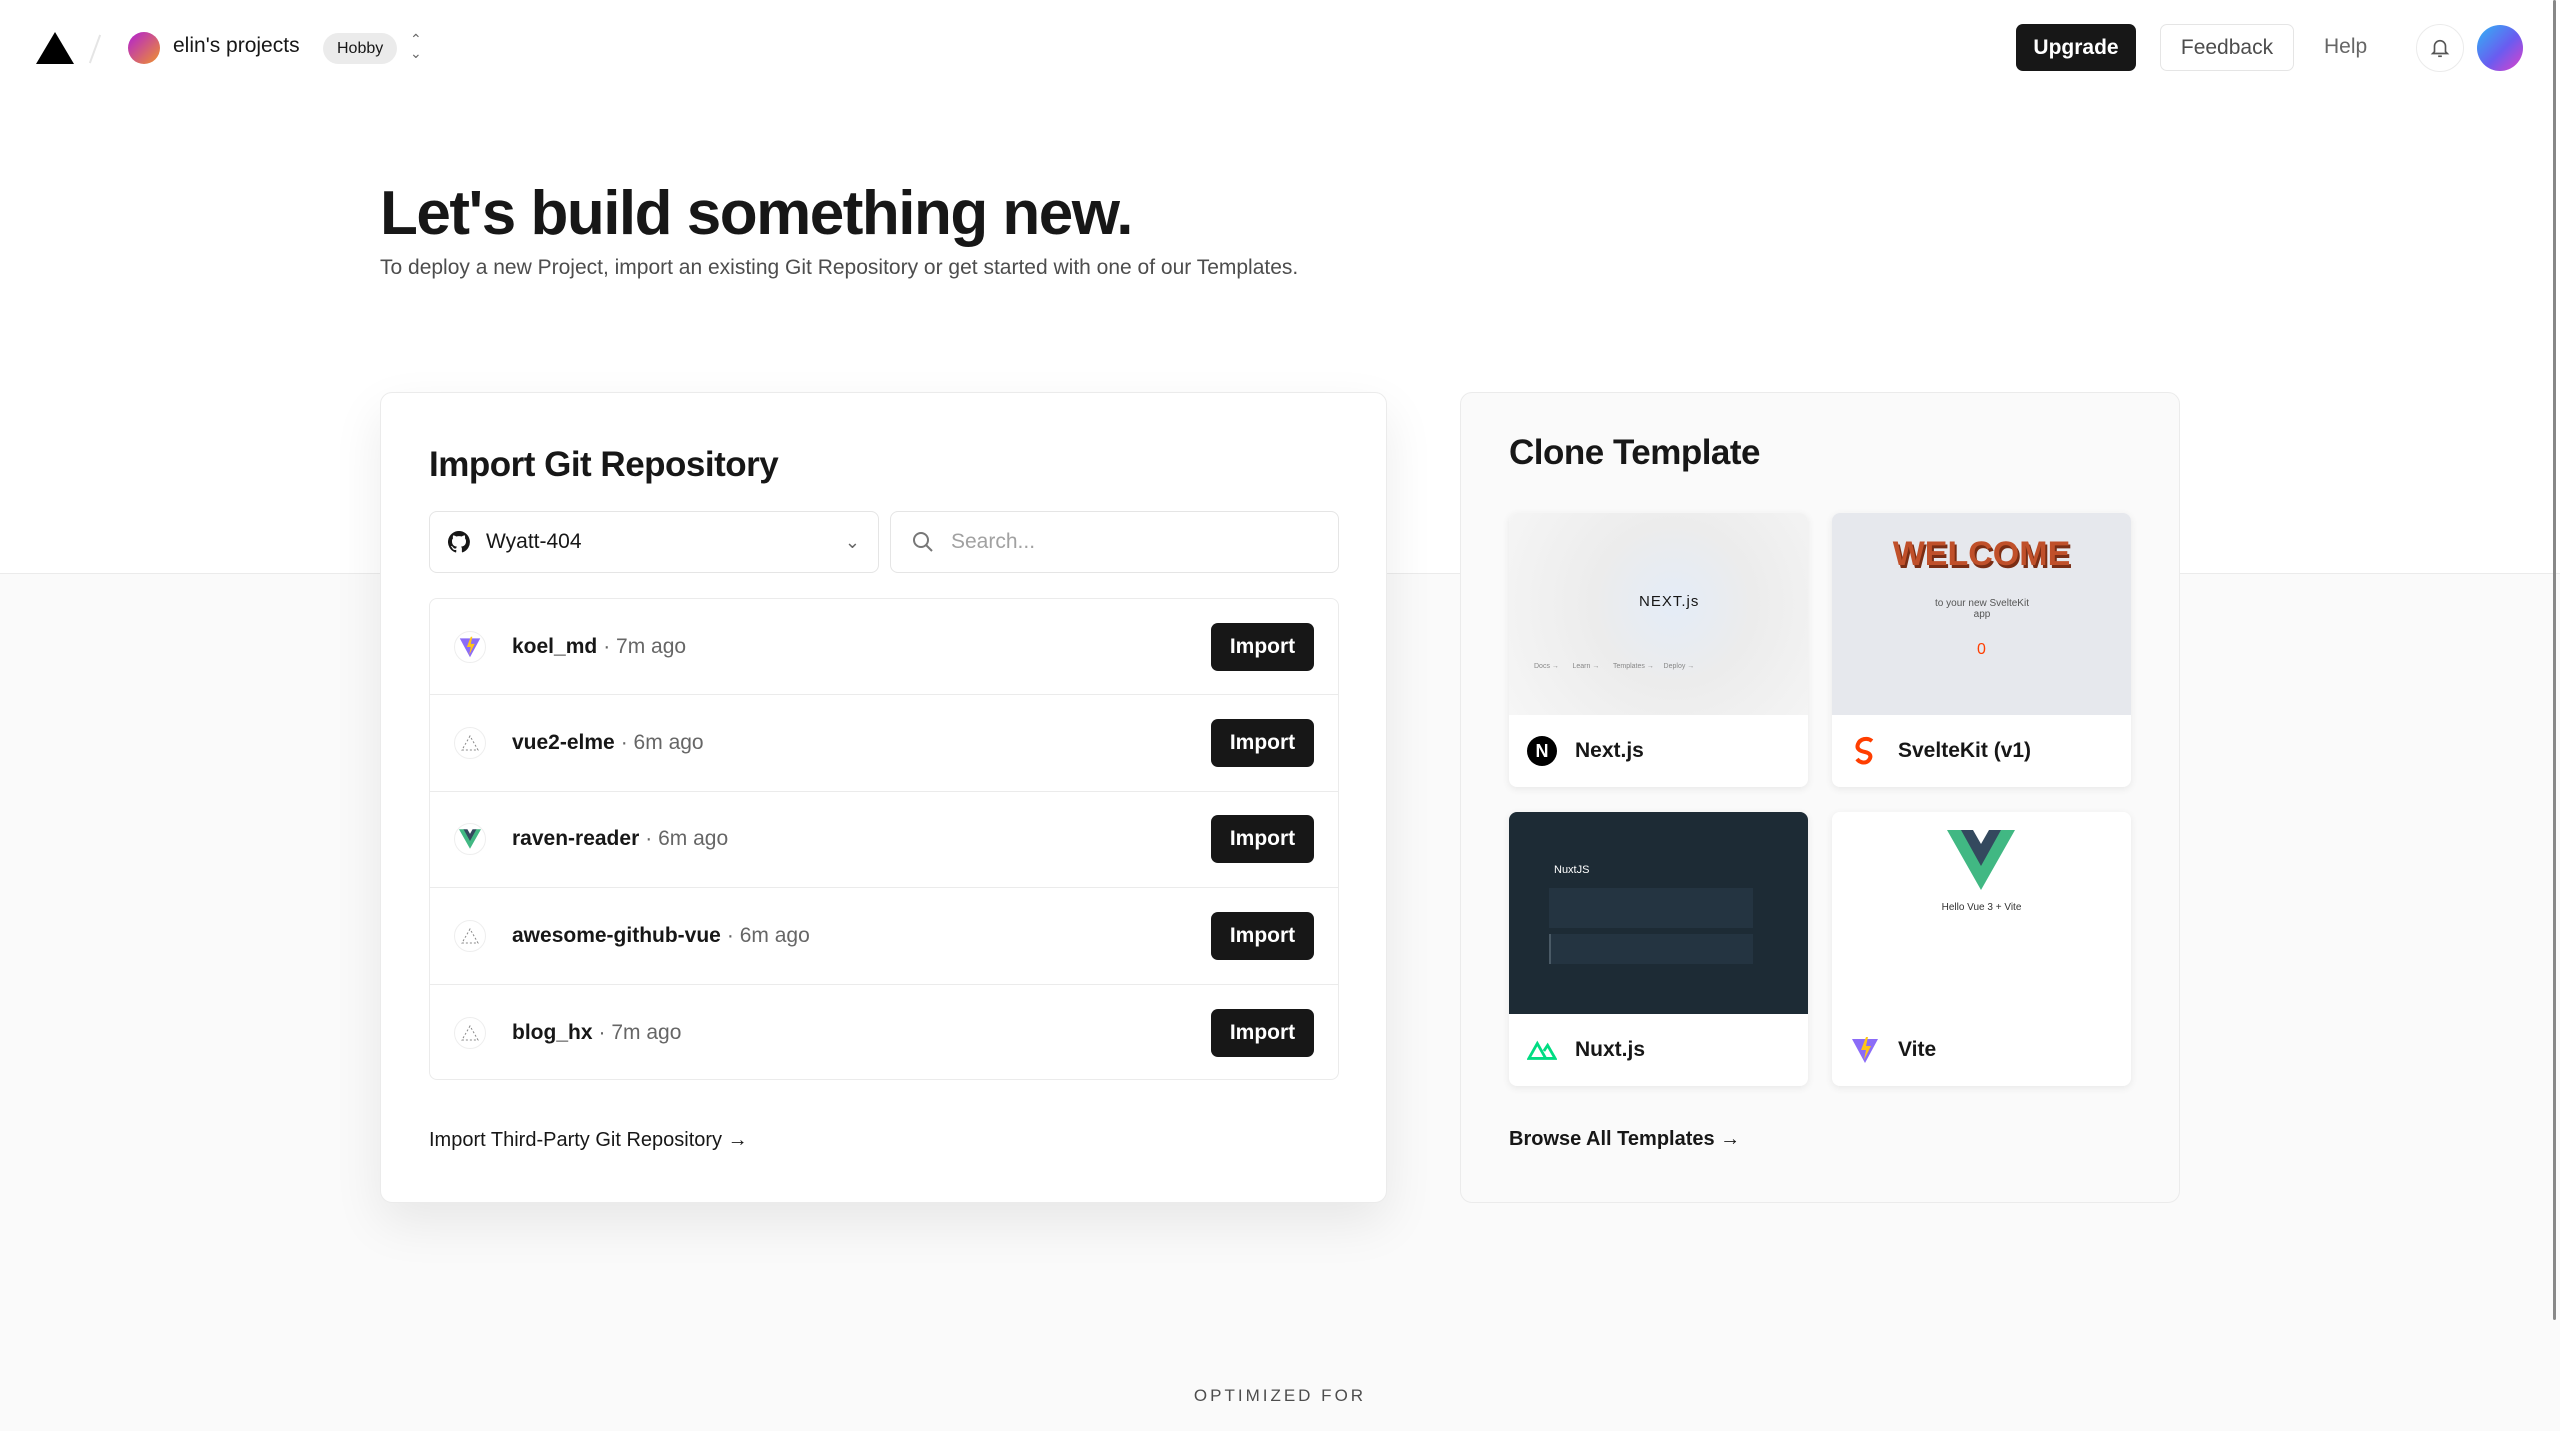  I want to click on vercel-logo-icon, so click(55, 48).